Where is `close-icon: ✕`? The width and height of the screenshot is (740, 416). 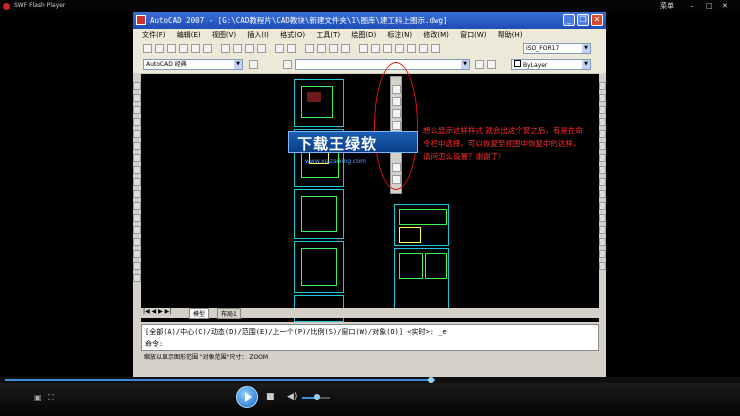 close-icon: ✕ is located at coordinates (725, 6).